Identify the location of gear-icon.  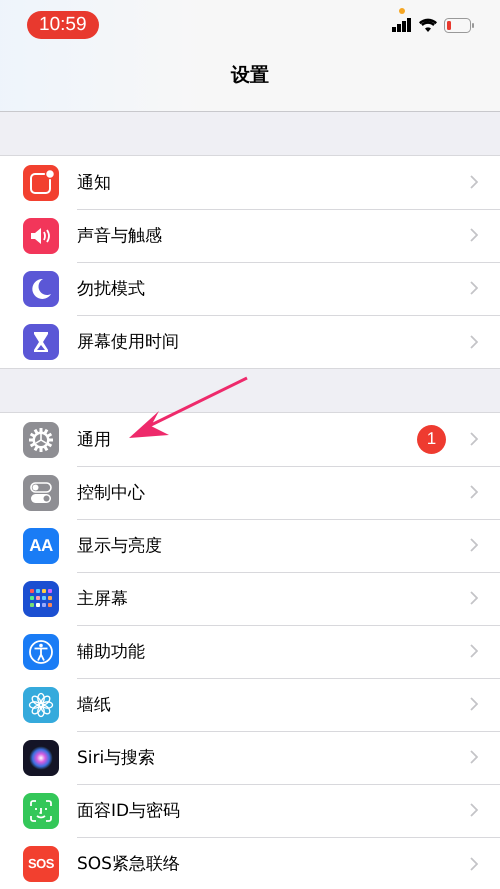
(41, 440).